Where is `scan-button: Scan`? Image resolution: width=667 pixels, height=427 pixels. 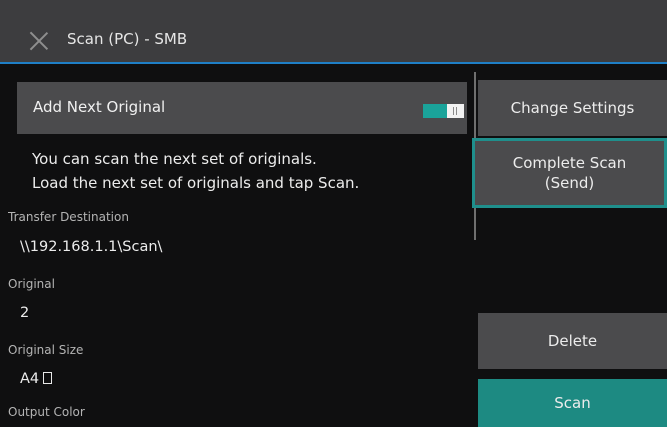
scan-button: Scan is located at coordinates (572, 403).